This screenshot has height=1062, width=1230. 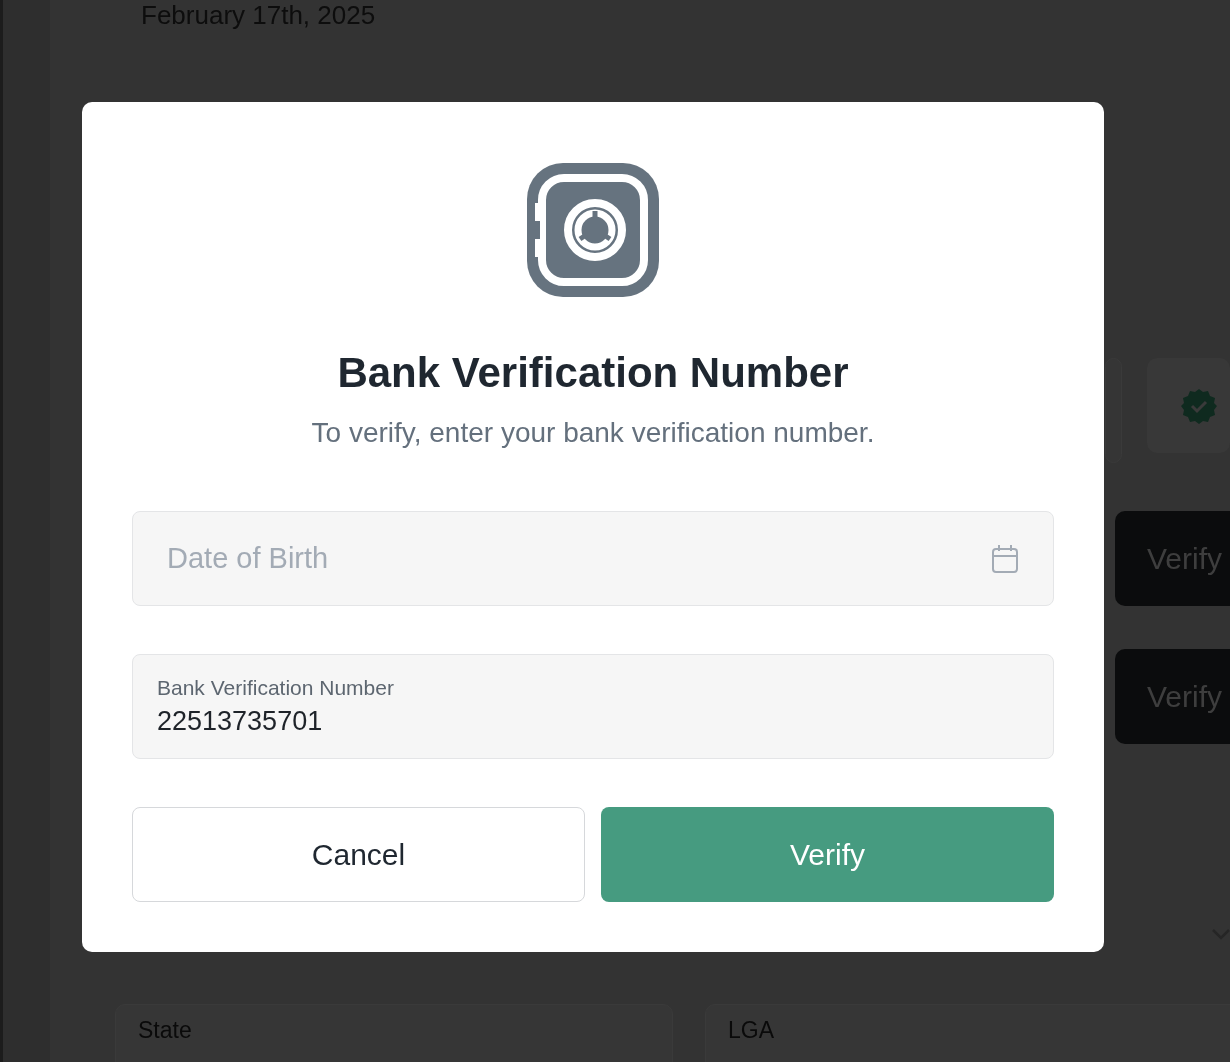 I want to click on bvn-field: Bank Verification Number 22513735701, so click(x=593, y=706).